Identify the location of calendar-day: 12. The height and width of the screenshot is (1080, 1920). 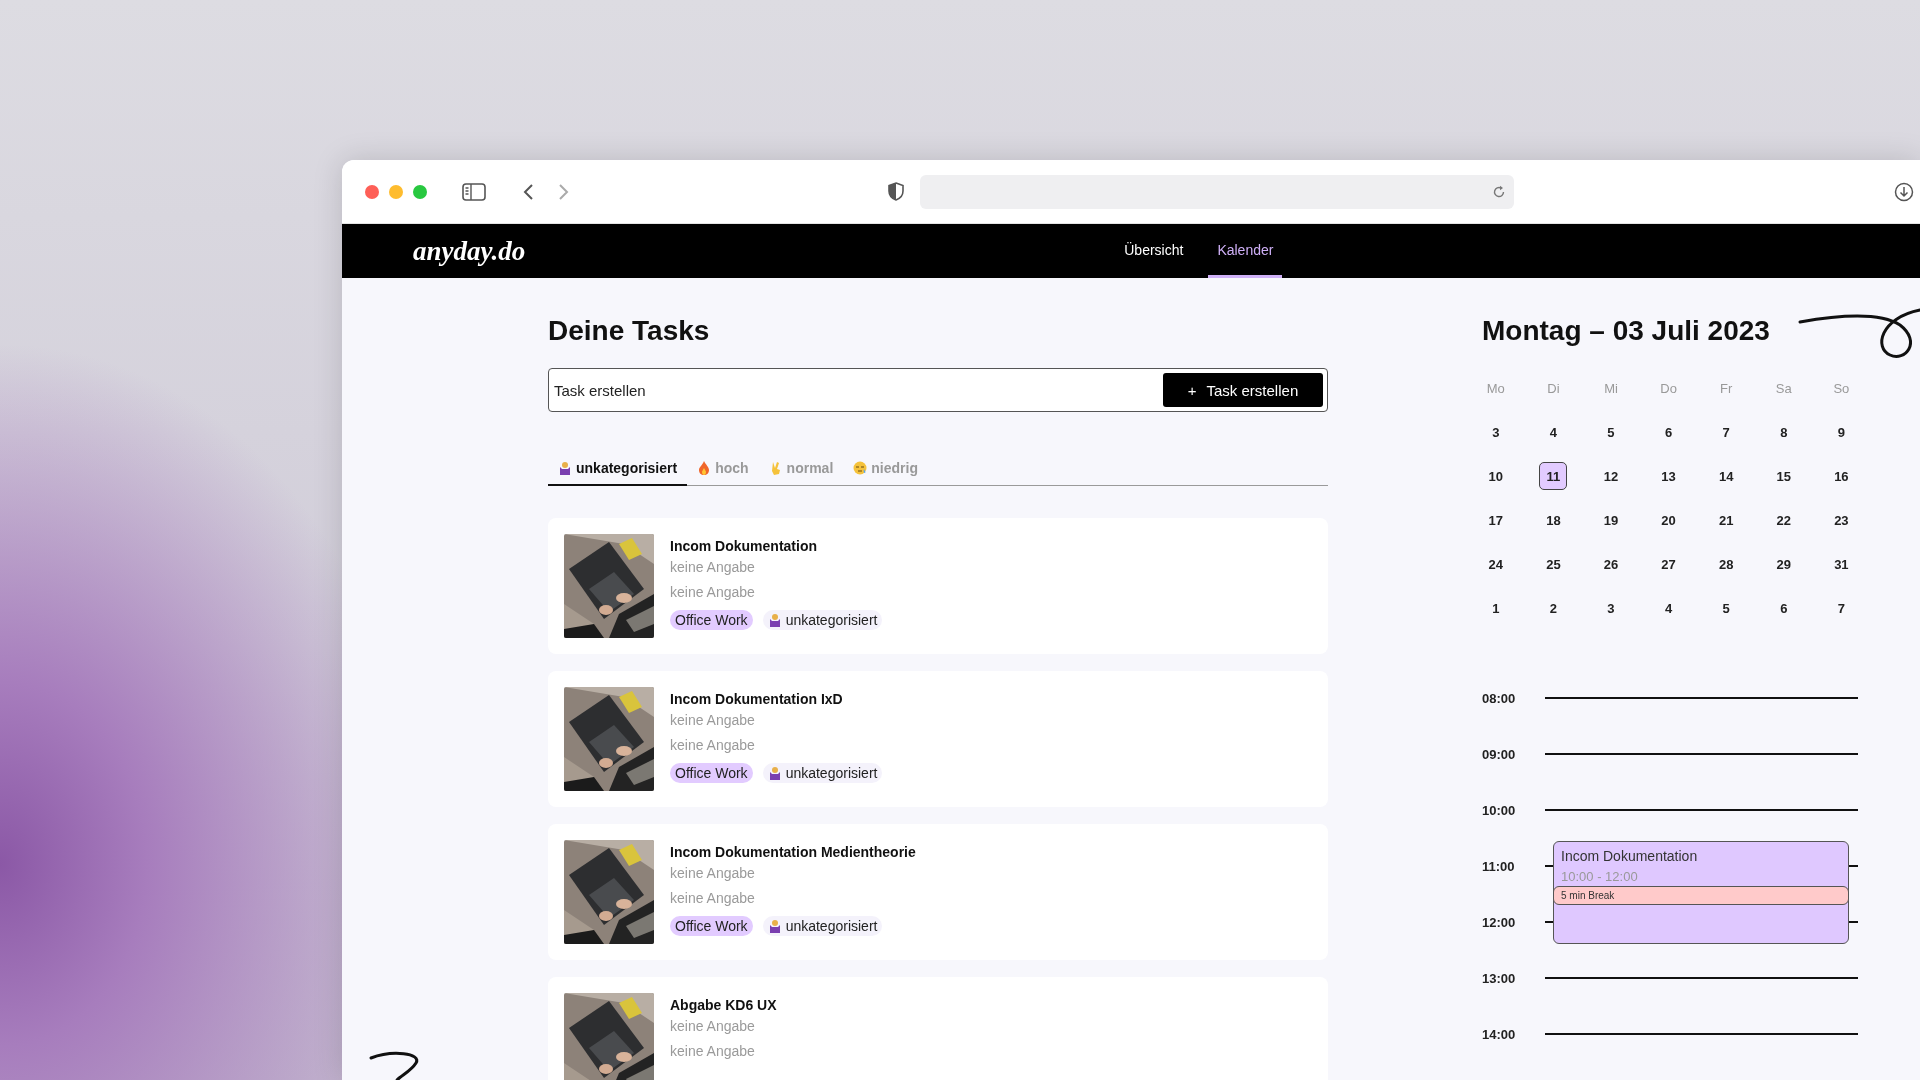
(1611, 476).